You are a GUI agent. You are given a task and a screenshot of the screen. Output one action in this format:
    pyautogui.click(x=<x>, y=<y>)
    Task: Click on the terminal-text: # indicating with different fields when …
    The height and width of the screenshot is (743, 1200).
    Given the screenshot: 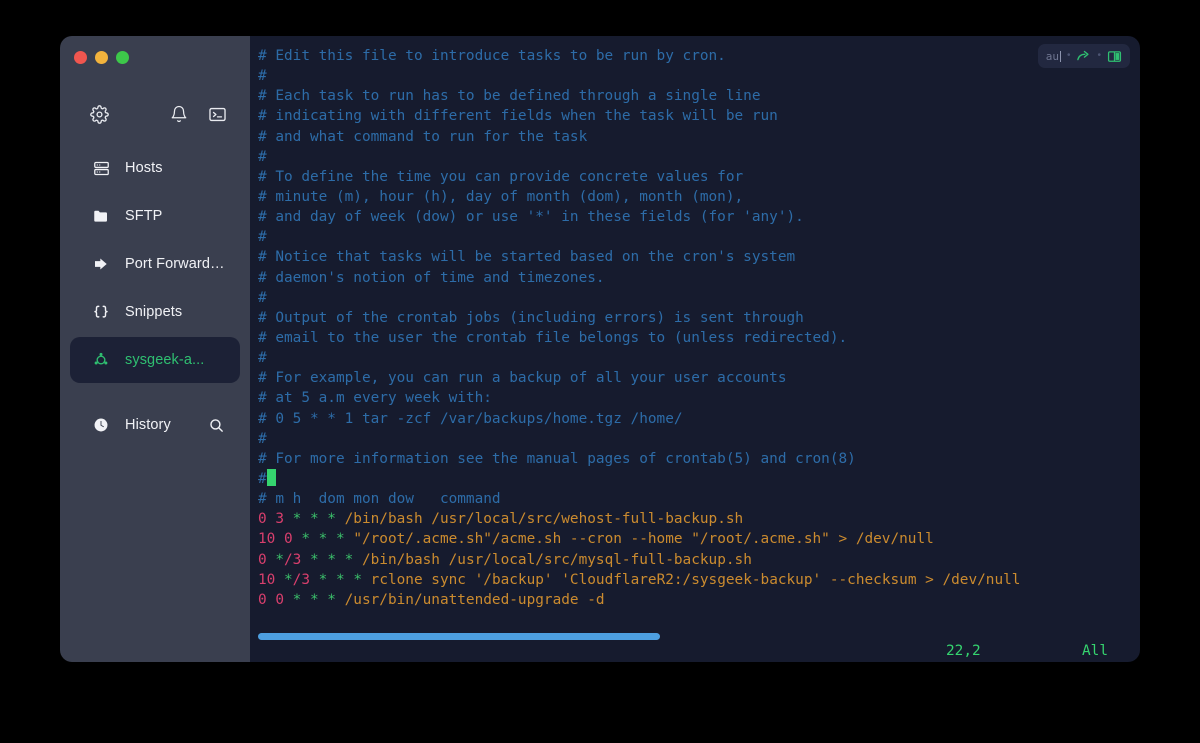 What is the action you would take?
    pyautogui.click(x=518, y=116)
    